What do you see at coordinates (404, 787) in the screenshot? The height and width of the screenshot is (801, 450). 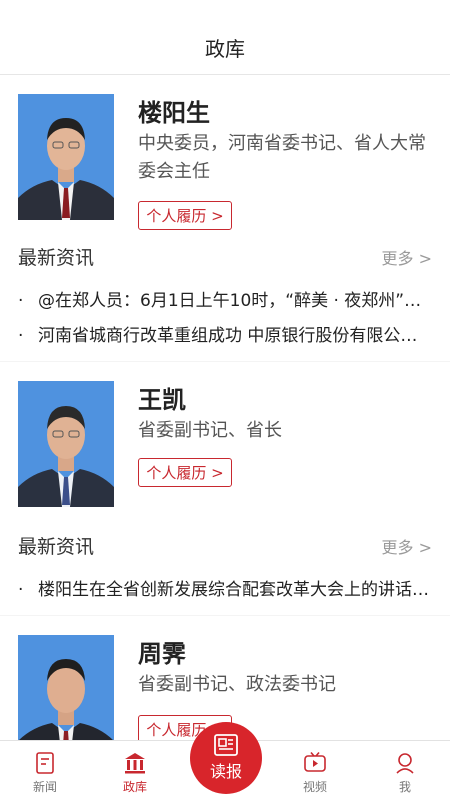 I see `tab-label: 我` at bounding box center [404, 787].